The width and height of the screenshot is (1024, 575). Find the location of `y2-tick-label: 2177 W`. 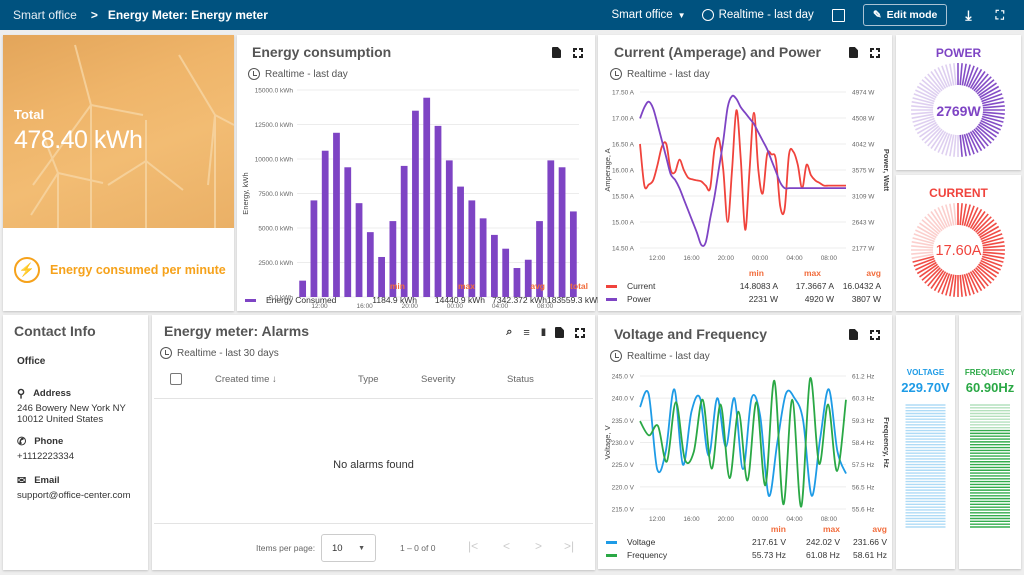

y2-tick-label: 2177 W is located at coordinates (863, 249).